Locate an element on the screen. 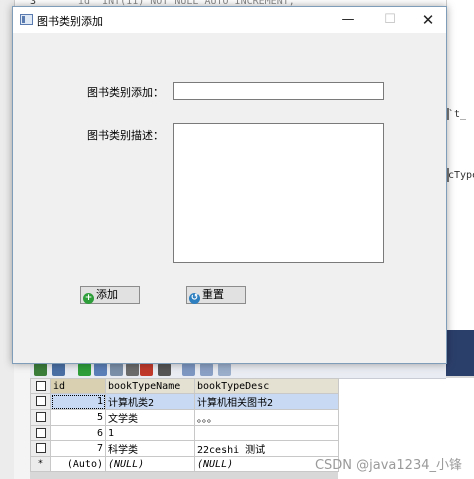 Image resolution: width=474 pixels, height=479 pixels. window-title: 图书类别添加 is located at coordinates (70, 21).